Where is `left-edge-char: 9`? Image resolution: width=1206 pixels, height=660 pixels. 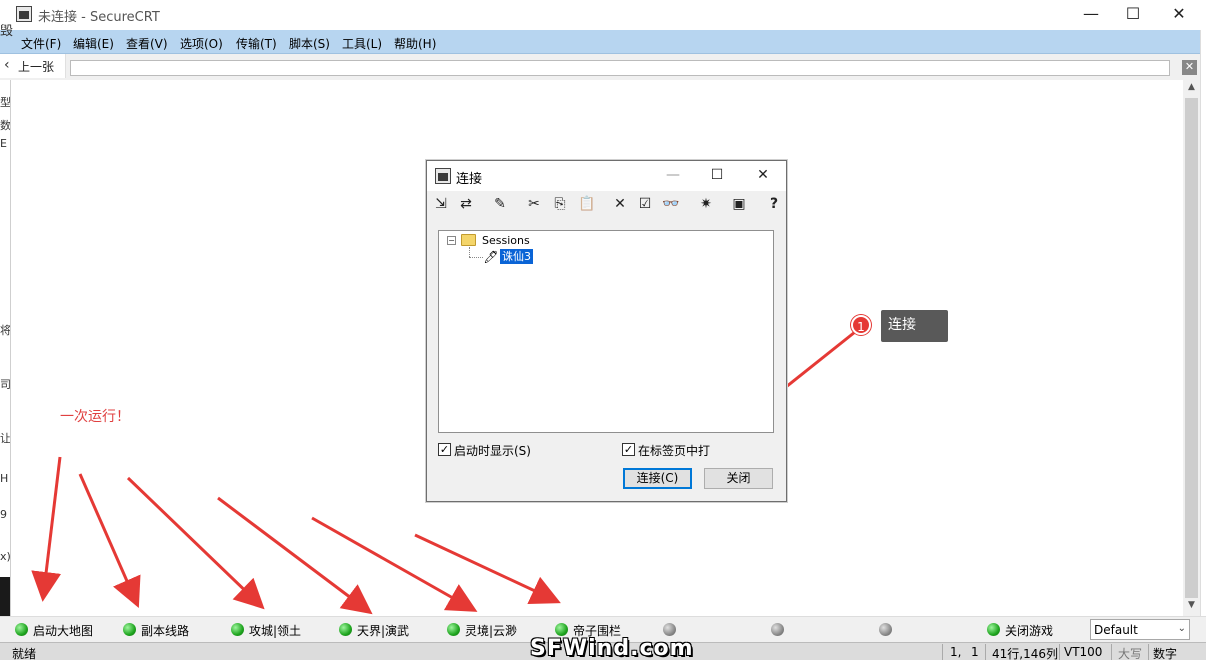
left-edge-char: 9 is located at coordinates (3, 514).